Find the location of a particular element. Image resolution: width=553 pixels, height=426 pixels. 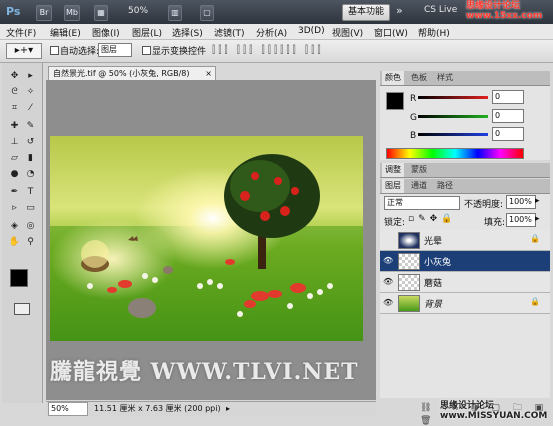

workspace-switcher-button: 基本功能 is located at coordinates (366, 12).